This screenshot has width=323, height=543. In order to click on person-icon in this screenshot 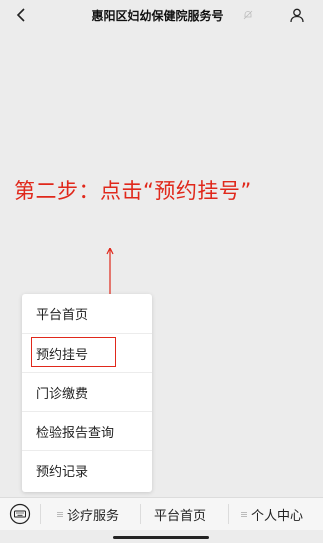, I will do `click(297, 15)`.